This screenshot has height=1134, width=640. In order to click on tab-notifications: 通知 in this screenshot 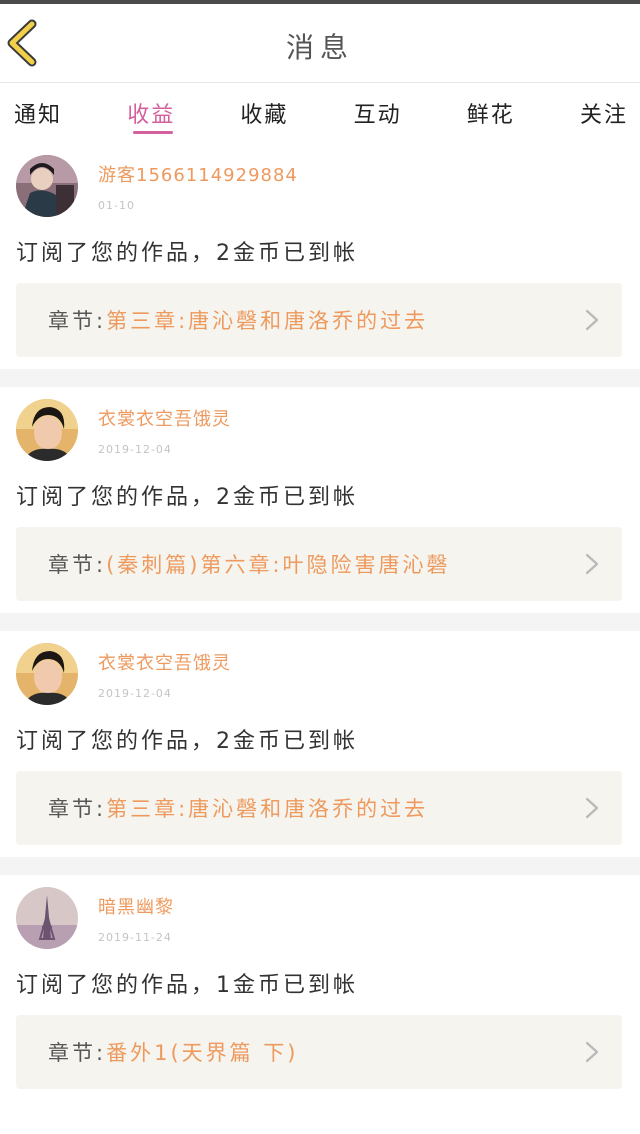, I will do `click(38, 113)`.